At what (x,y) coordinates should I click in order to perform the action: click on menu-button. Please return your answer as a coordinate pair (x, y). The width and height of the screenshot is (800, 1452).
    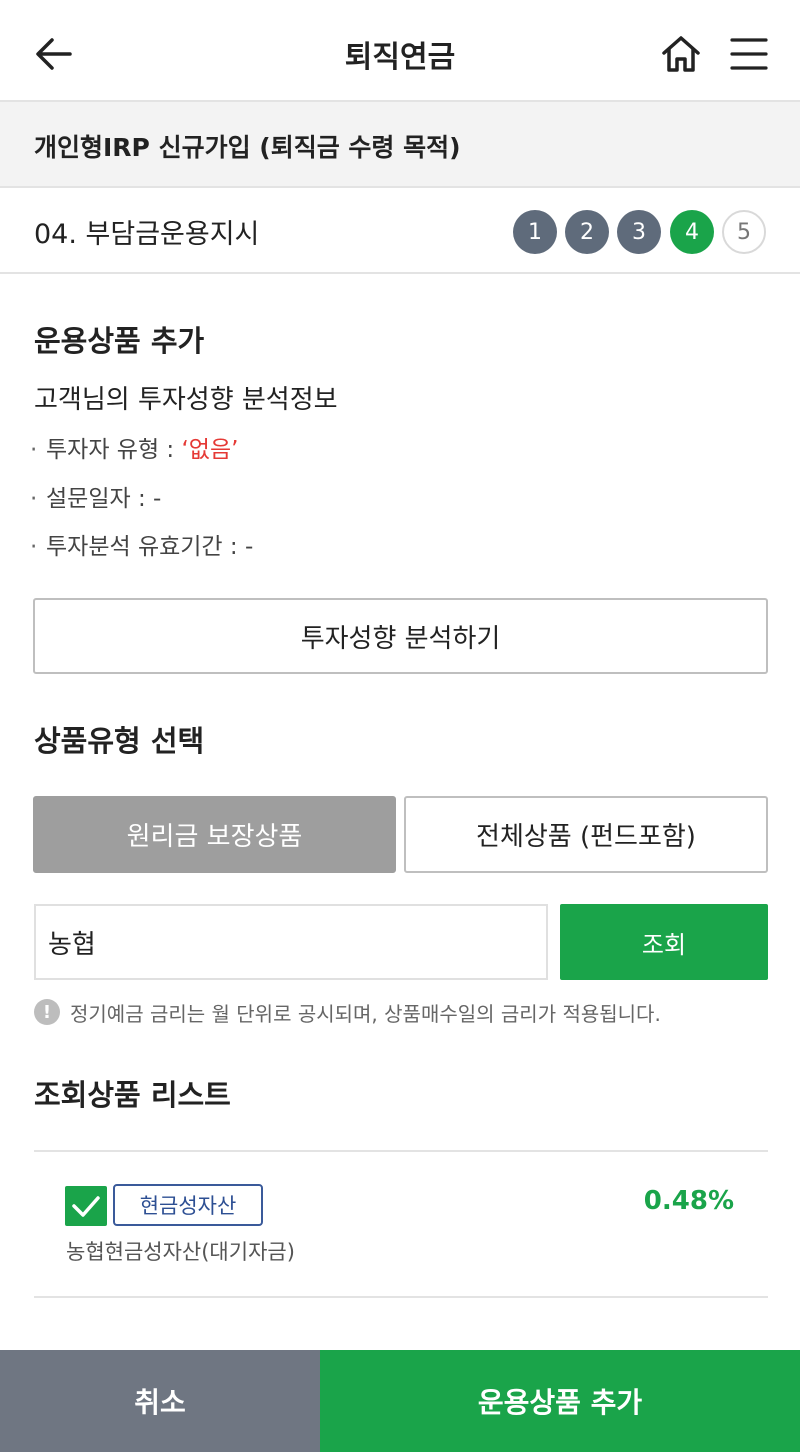
    Looking at the image, I should click on (749, 54).